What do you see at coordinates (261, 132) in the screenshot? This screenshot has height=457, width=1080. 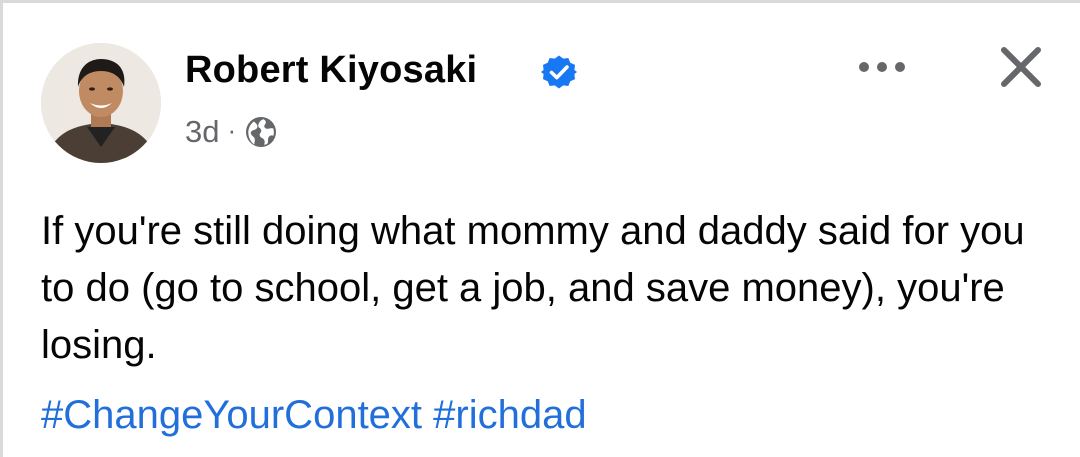 I see `globe-icon` at bounding box center [261, 132].